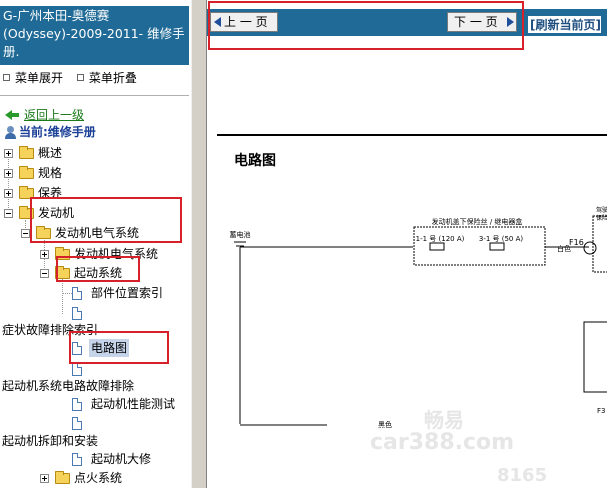 The image size is (607, 488). What do you see at coordinates (255, 161) in the screenshot?
I see `page-title: 电路图` at bounding box center [255, 161].